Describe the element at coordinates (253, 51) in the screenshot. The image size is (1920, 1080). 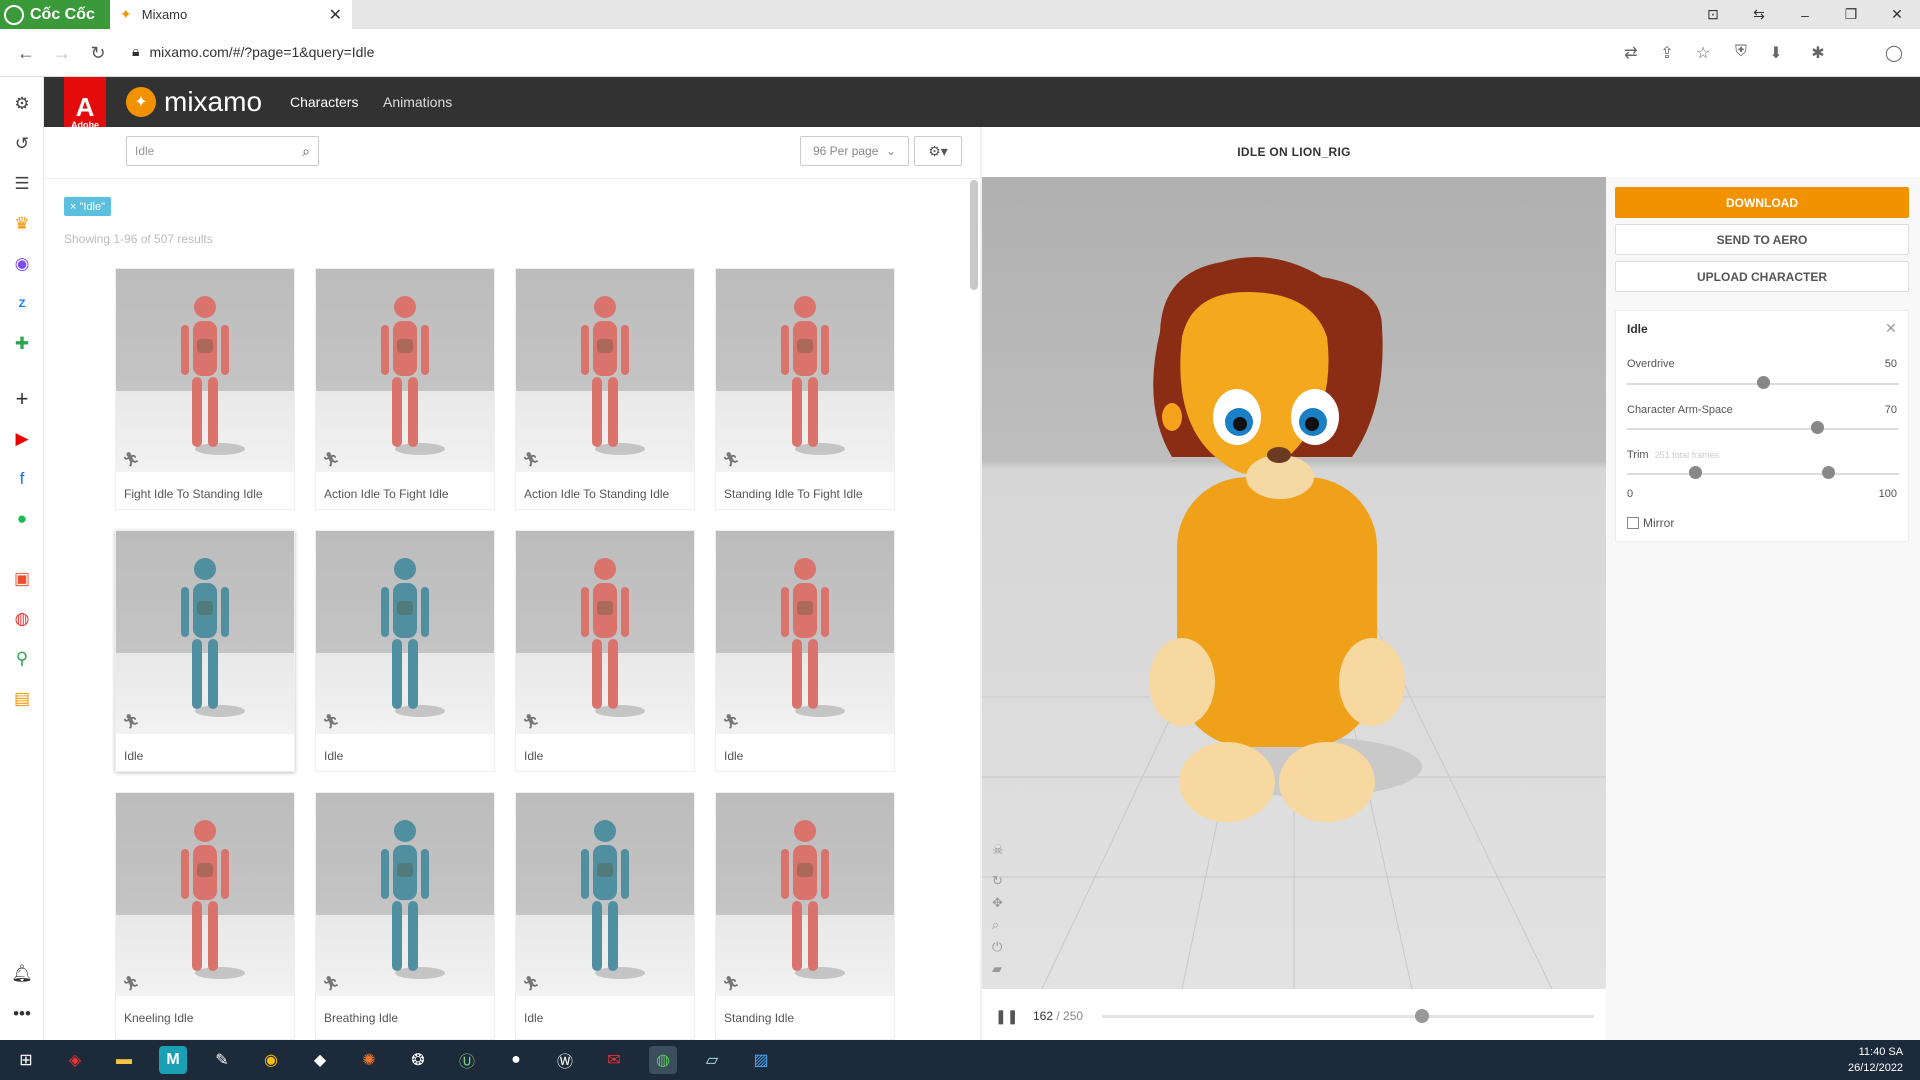
I see `address-bar: 🔒︎ mixamo.com/#/?page=1&query=Idle` at that location.